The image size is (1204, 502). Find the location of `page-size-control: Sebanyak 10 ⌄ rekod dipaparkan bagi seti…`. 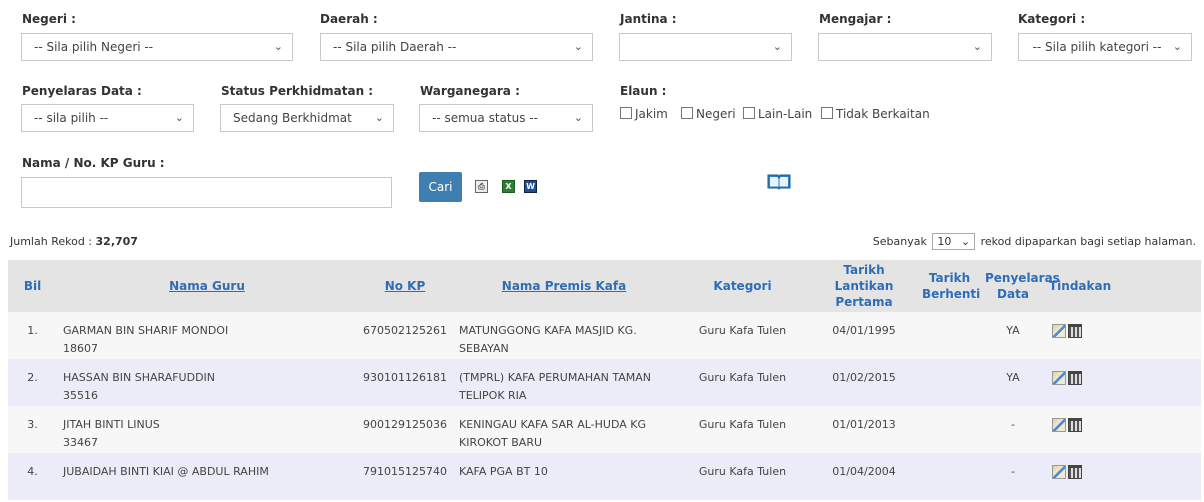

page-size-control: Sebanyak 10 ⌄ rekod dipaparkan bagi seti… is located at coordinates (1034, 241).